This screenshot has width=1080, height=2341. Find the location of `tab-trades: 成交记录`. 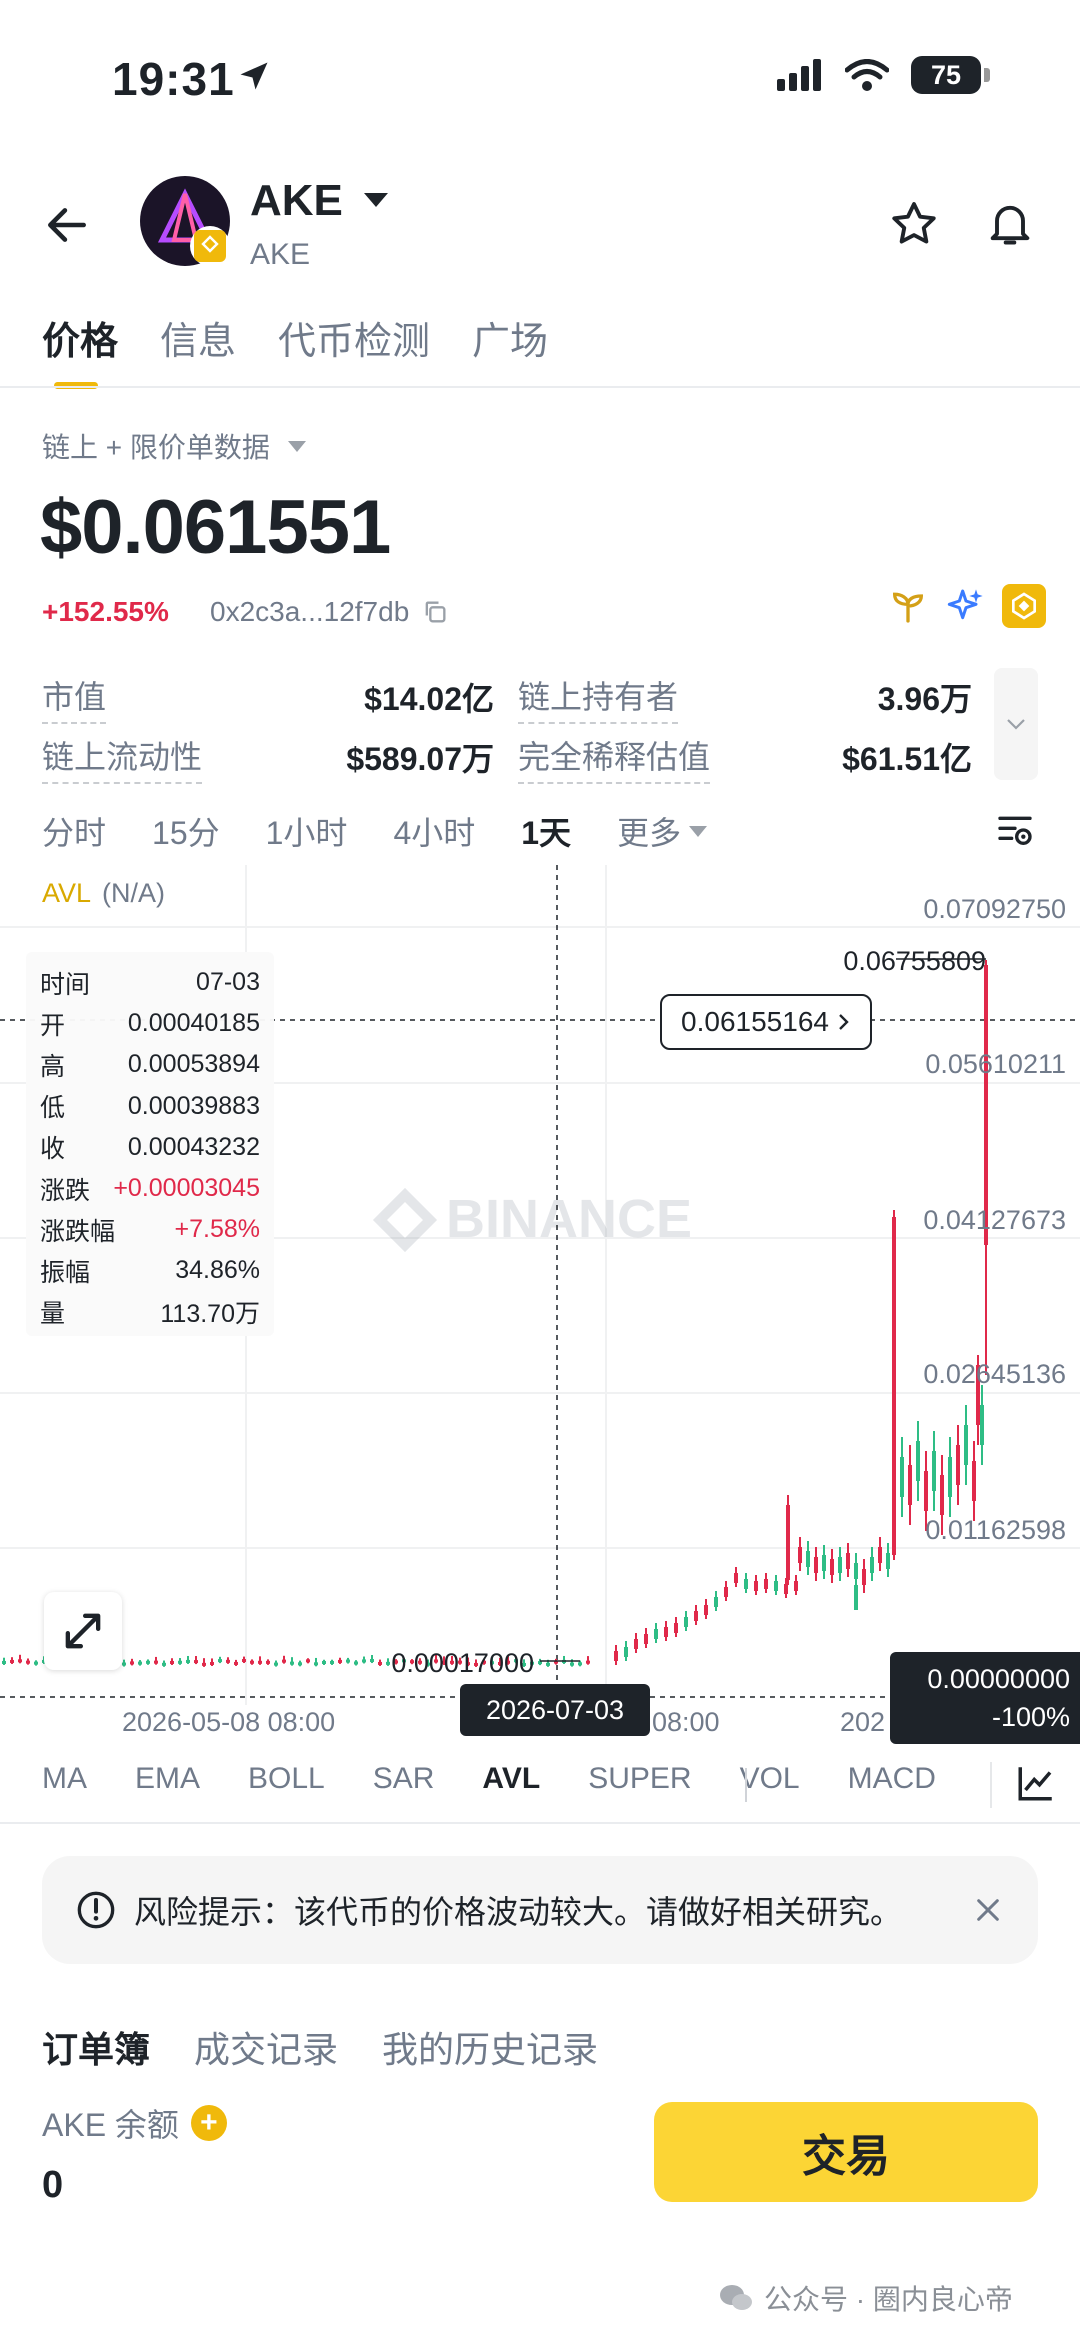

tab-trades: 成交记录 is located at coordinates (266, 2047).